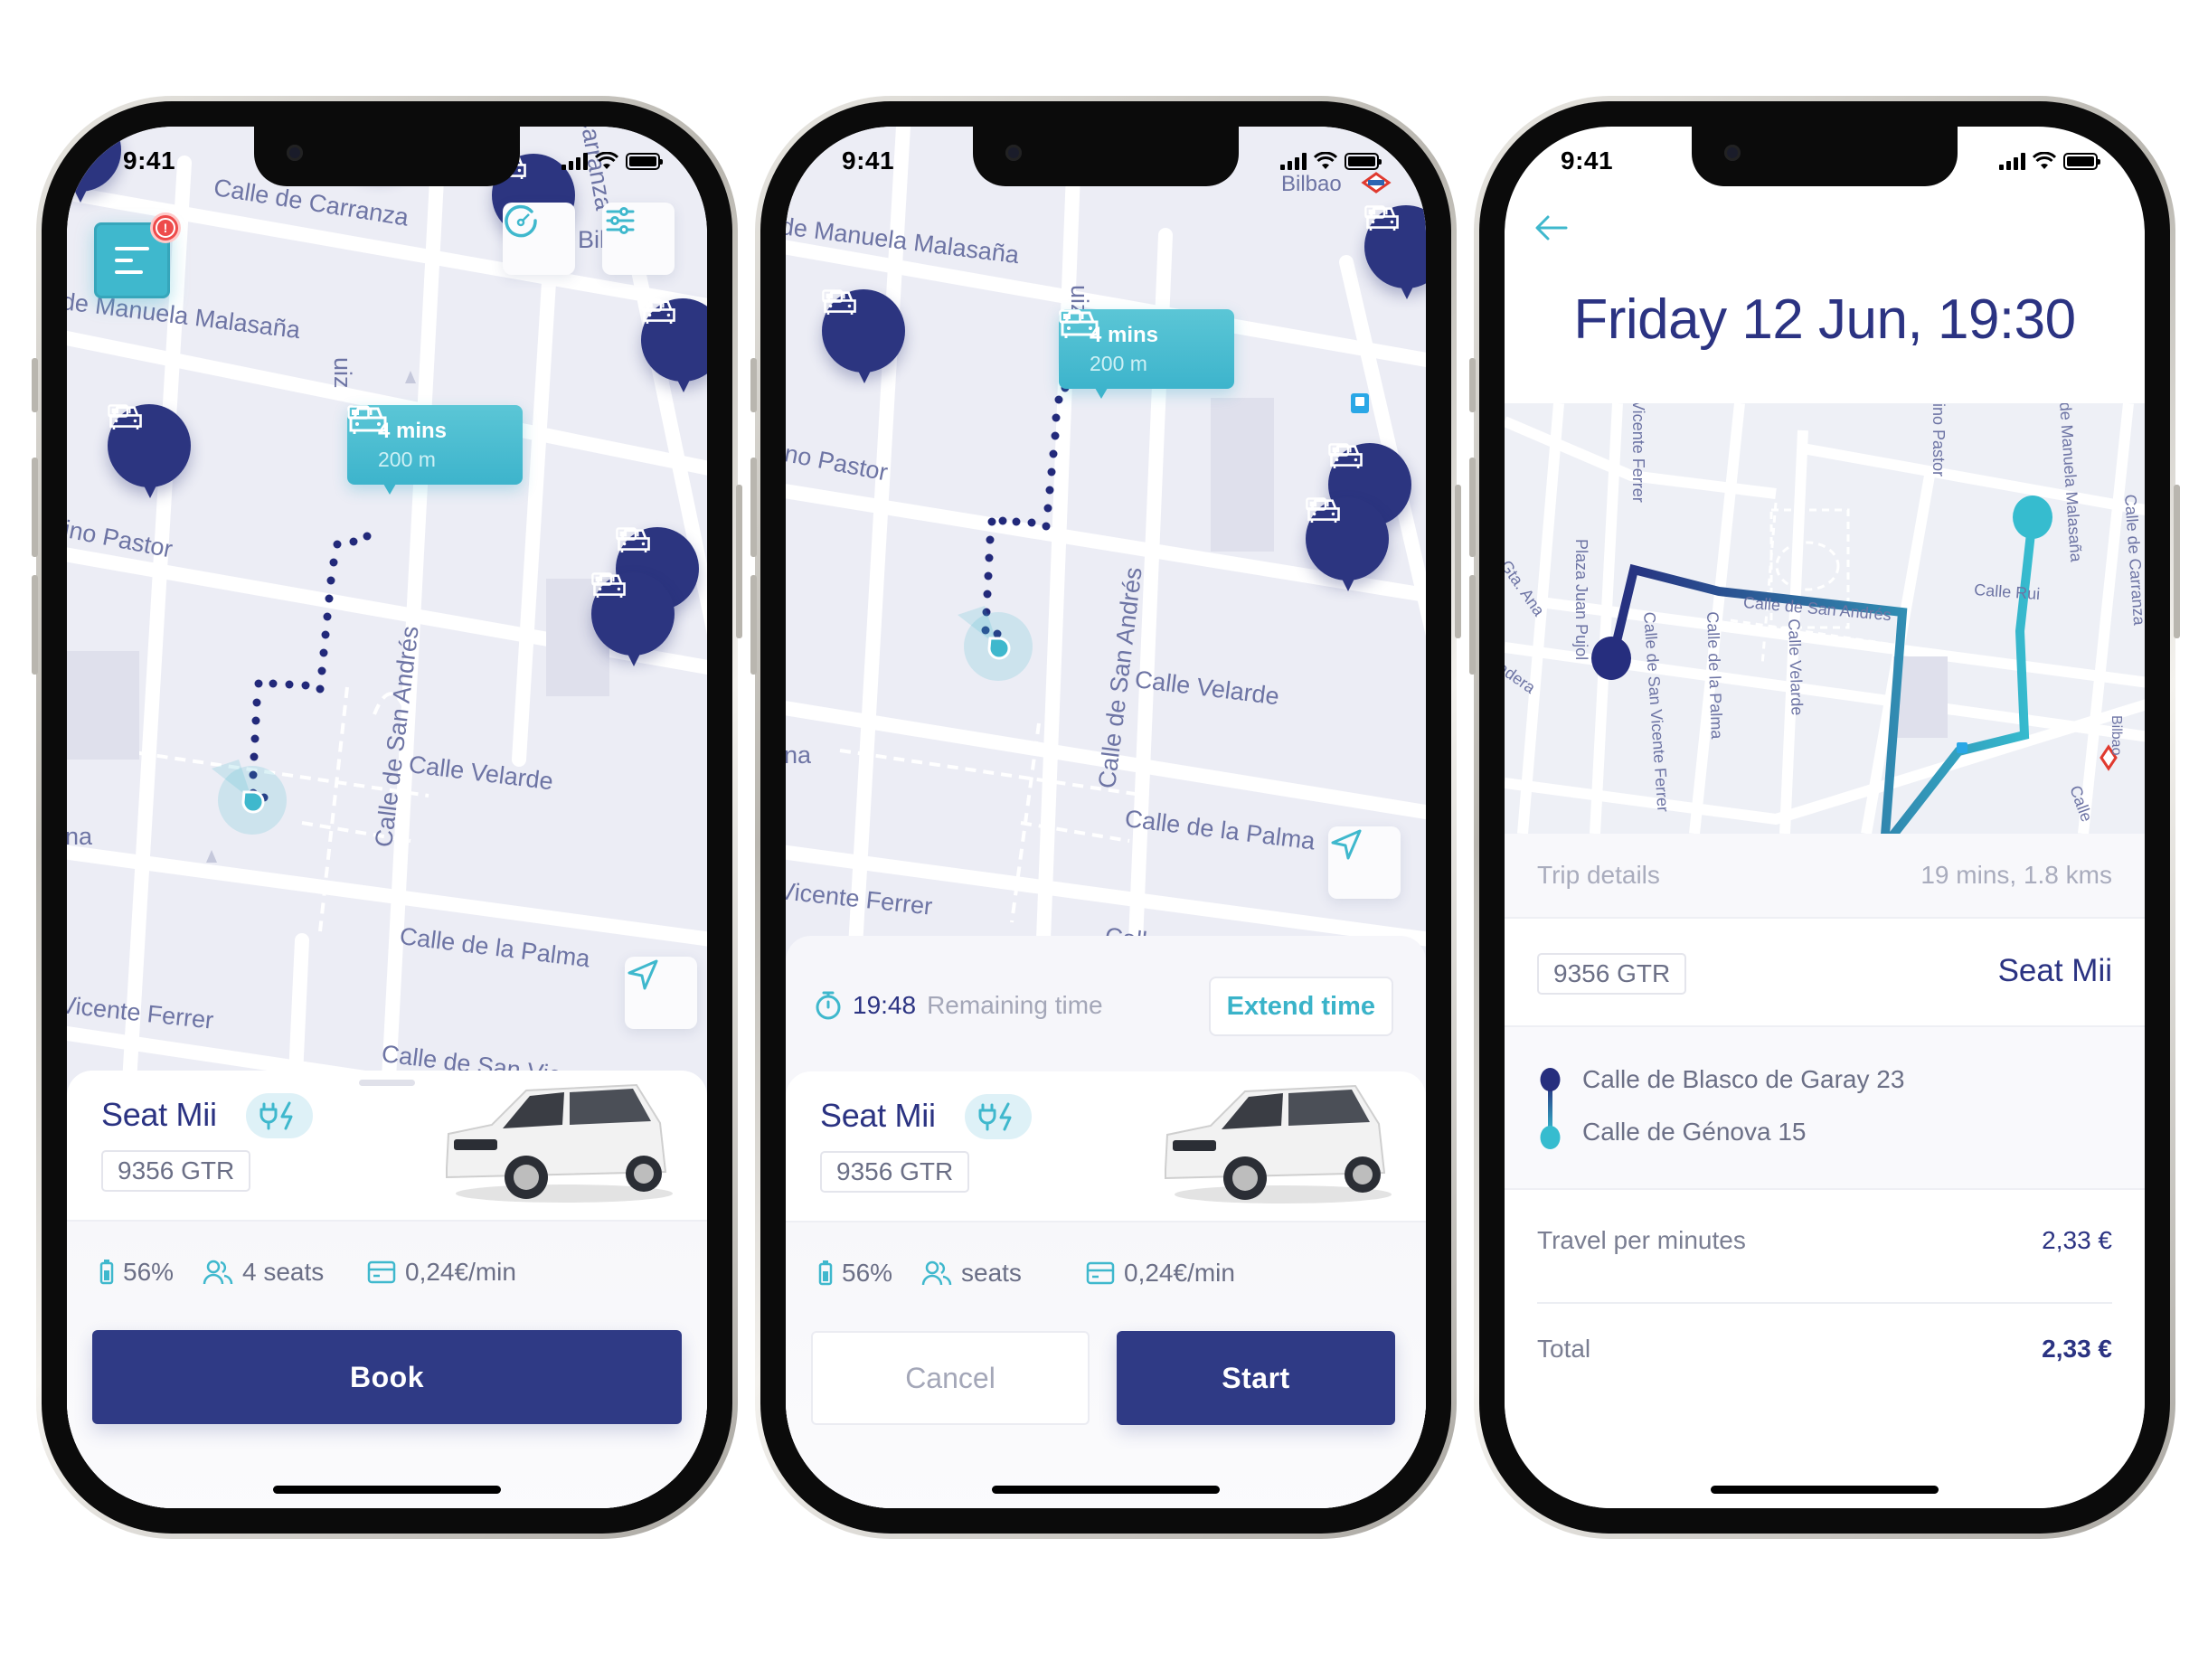 Image resolution: width=2208 pixels, height=1680 pixels. What do you see at coordinates (1160, 1274) in the screenshot?
I see `price-stat: 0,24€/min` at bounding box center [1160, 1274].